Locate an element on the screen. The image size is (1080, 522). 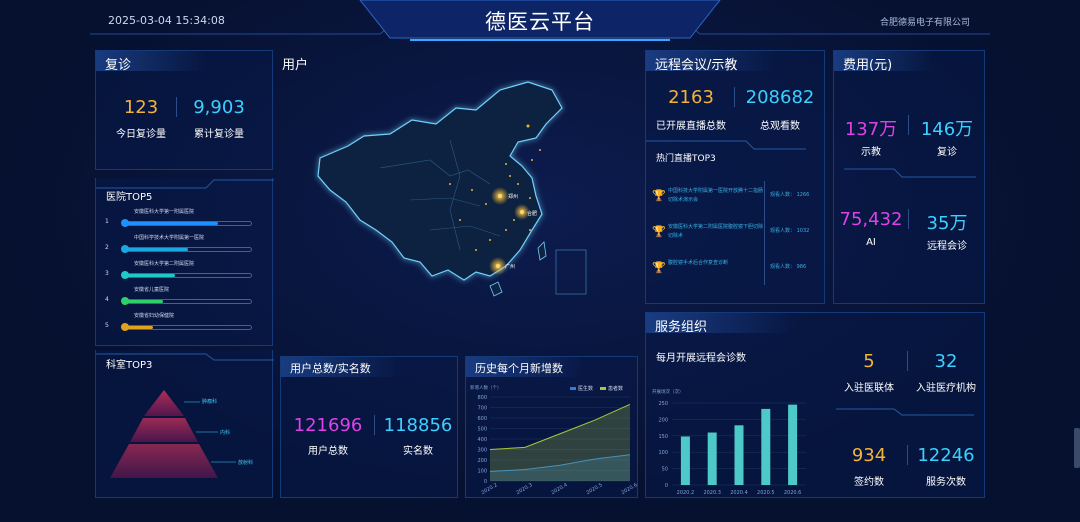
service-x-tick: 2020.2 is located at coordinates (686, 493).